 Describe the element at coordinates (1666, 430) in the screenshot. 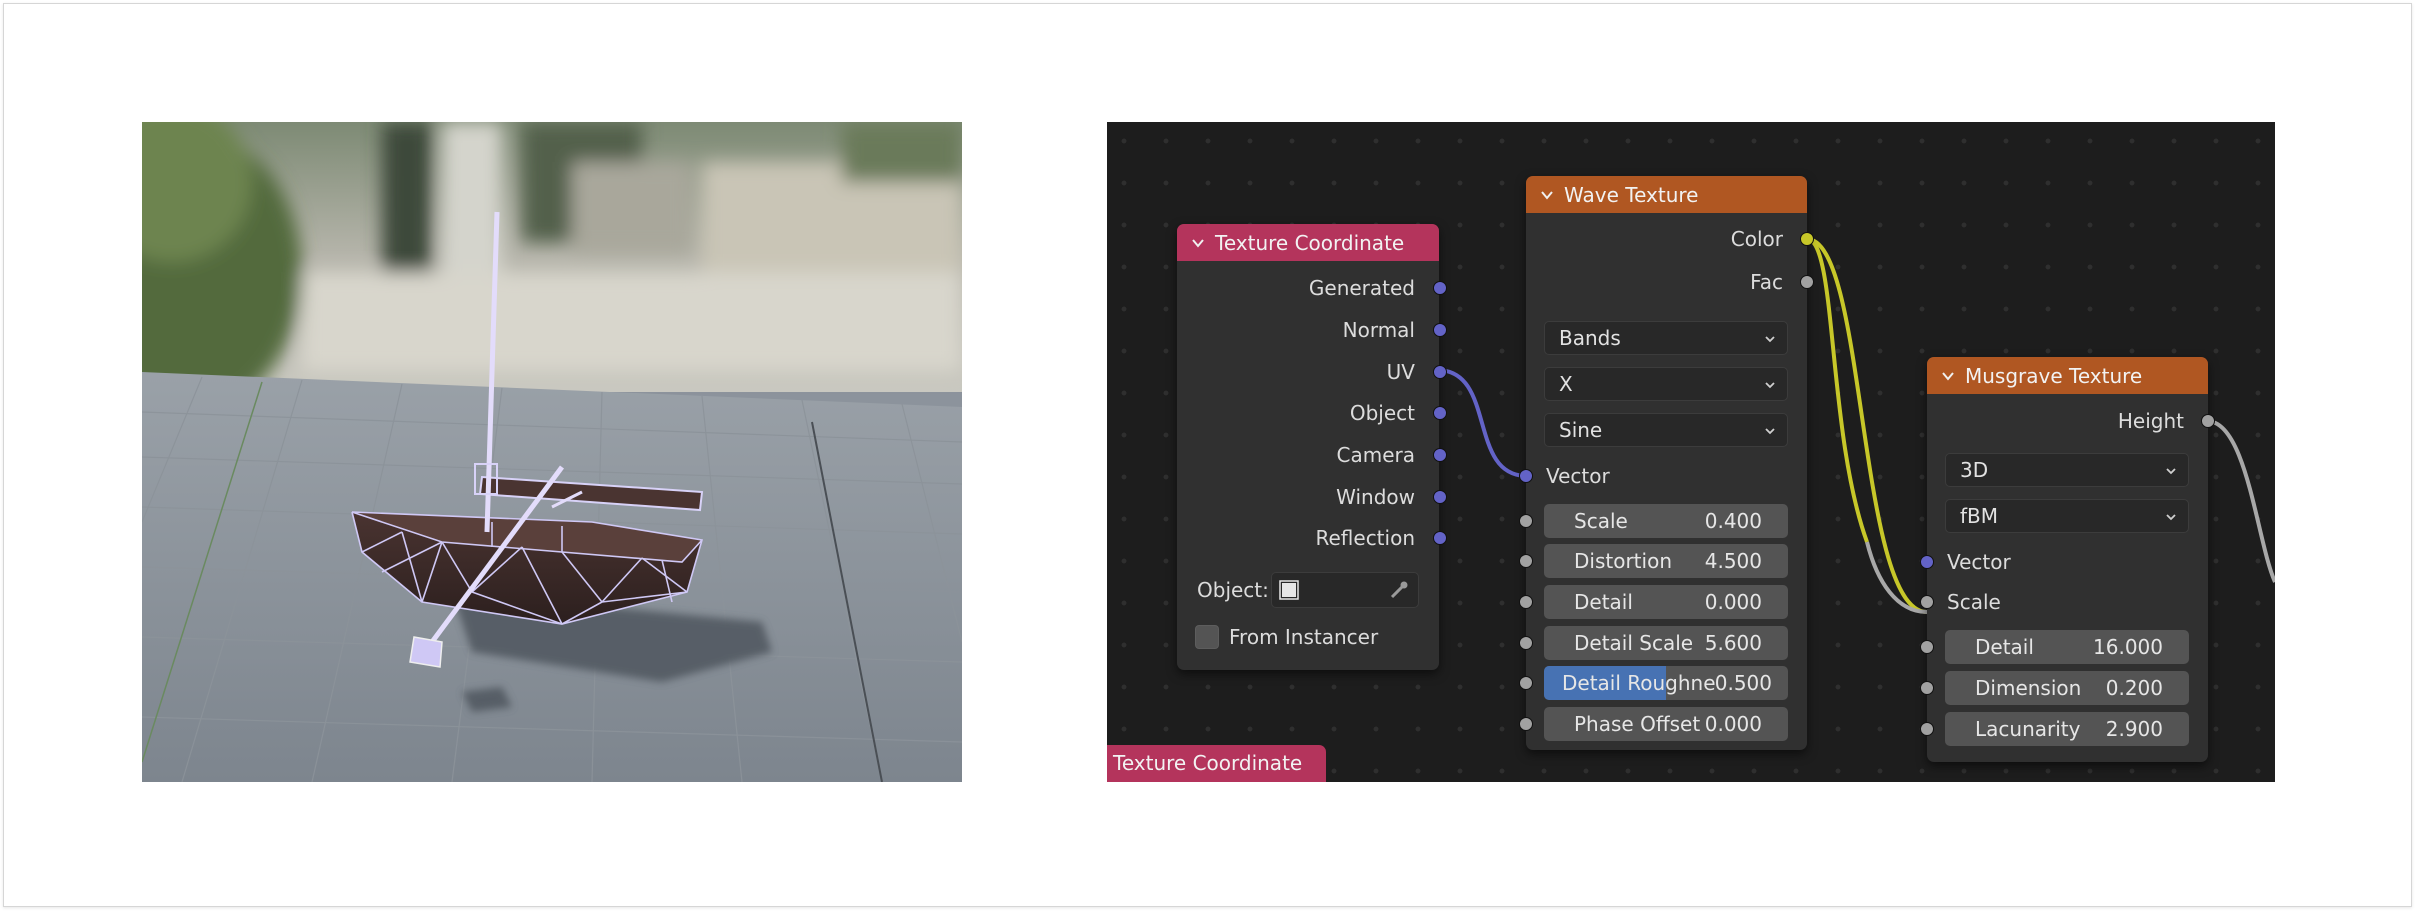

I see `profile-dropdown: Sine` at that location.